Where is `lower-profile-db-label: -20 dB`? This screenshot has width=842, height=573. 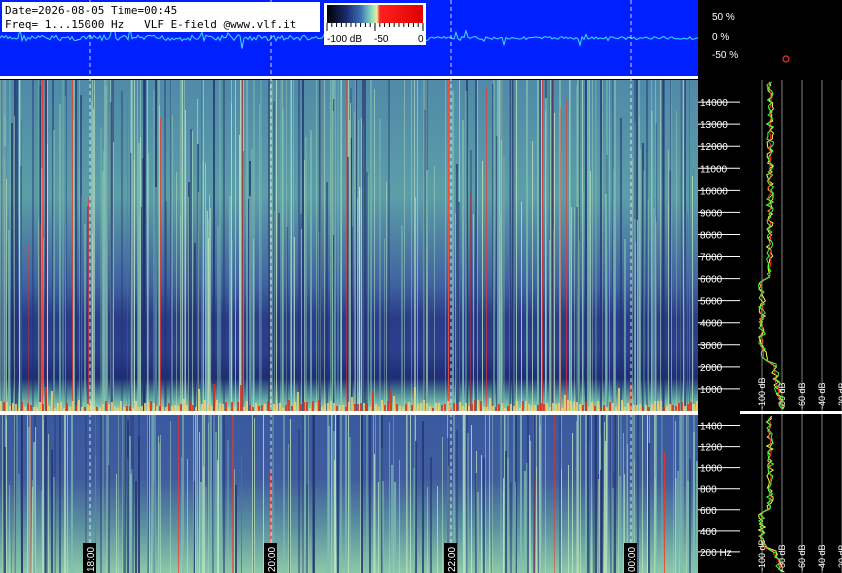
lower-profile-db-label: -20 dB is located at coordinates (839, 557).